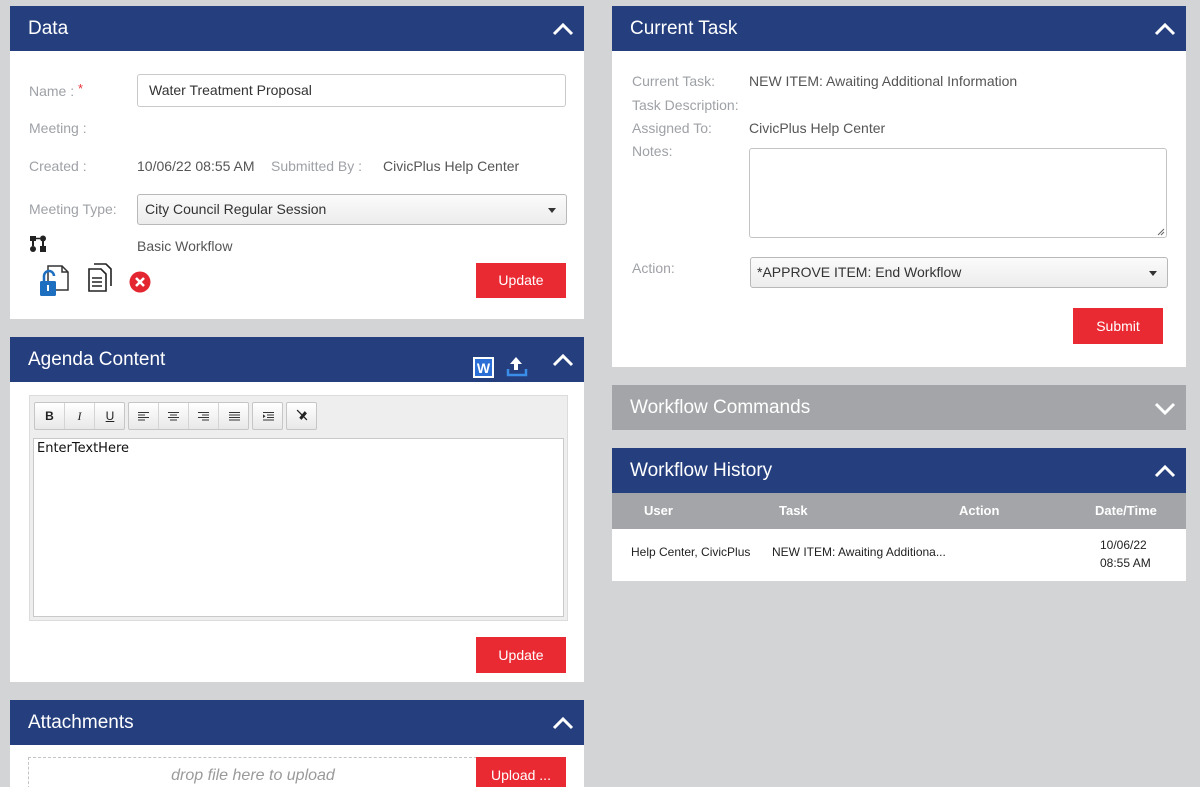  I want to click on align-right-icon, so click(204, 416).